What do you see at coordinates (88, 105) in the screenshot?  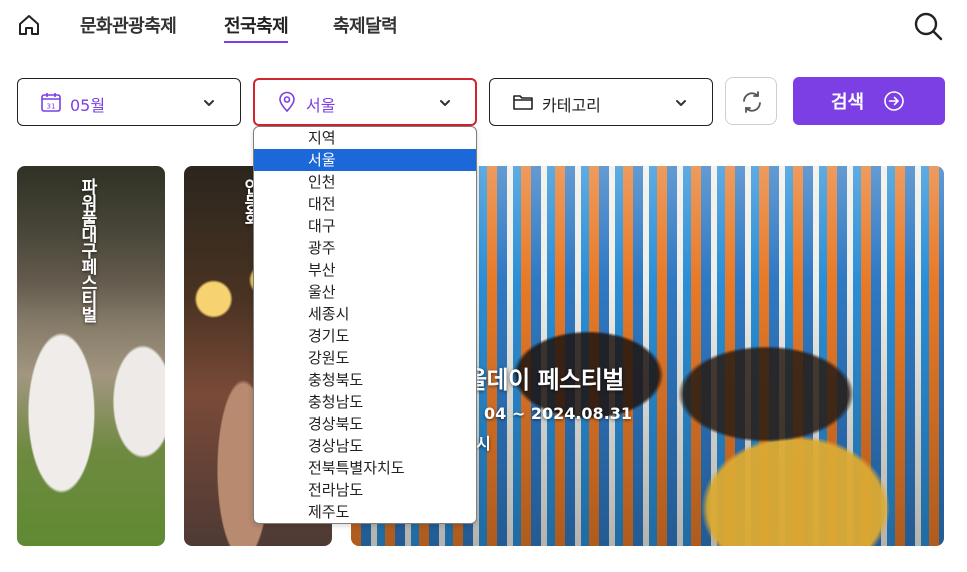 I see `month-value: 05월` at bounding box center [88, 105].